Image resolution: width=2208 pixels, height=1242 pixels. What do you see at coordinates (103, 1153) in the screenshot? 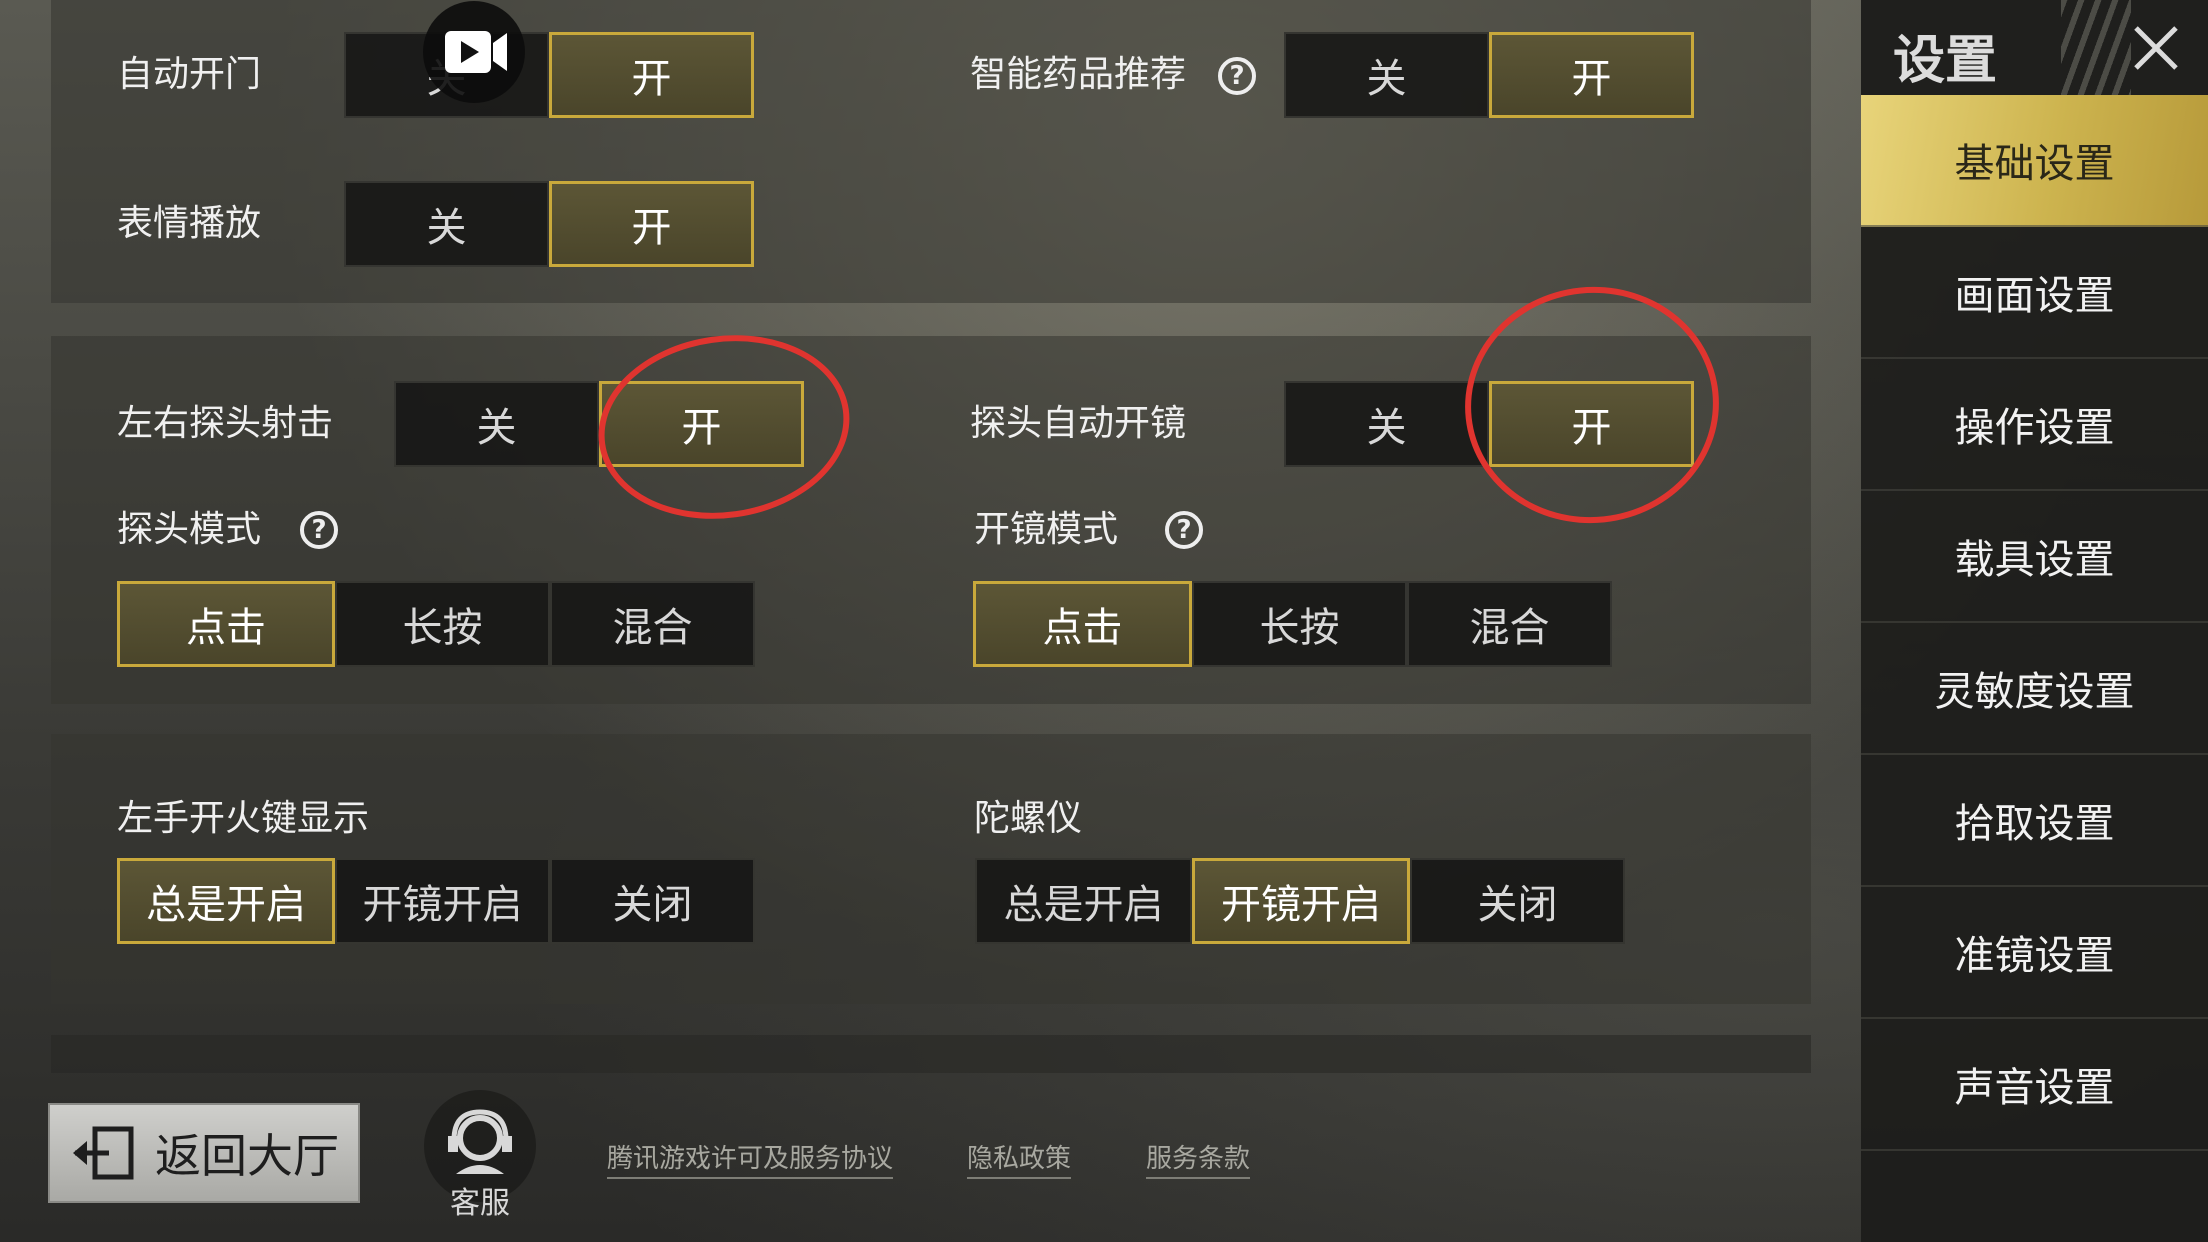
I see `exit-door-icon` at bounding box center [103, 1153].